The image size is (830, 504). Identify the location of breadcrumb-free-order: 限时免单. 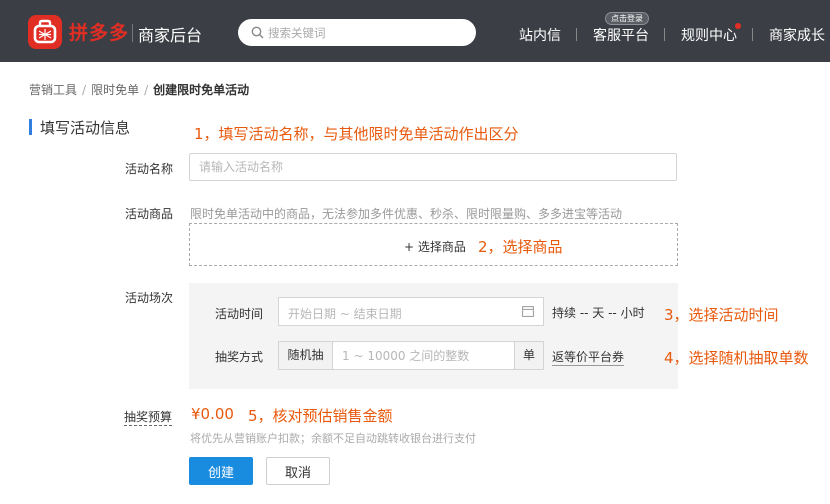
(115, 90).